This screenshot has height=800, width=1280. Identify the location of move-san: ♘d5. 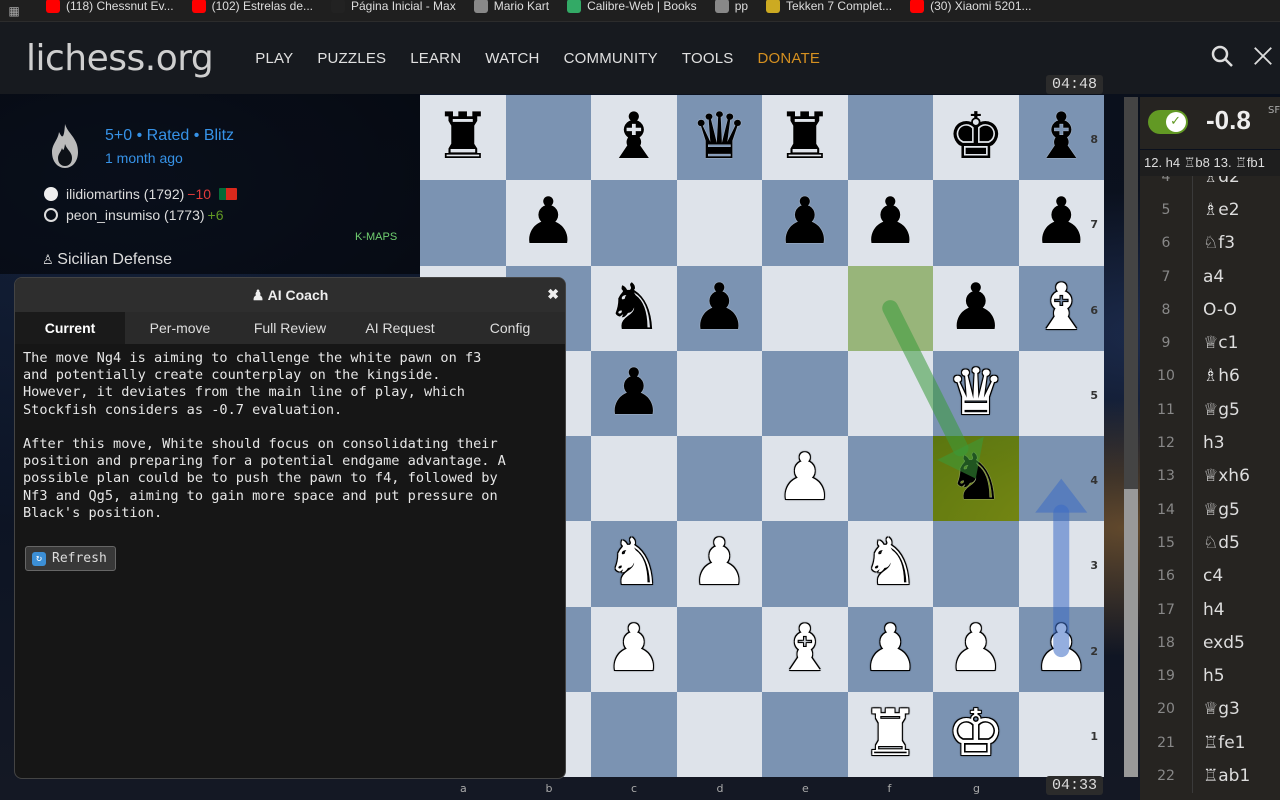
(1216, 543).